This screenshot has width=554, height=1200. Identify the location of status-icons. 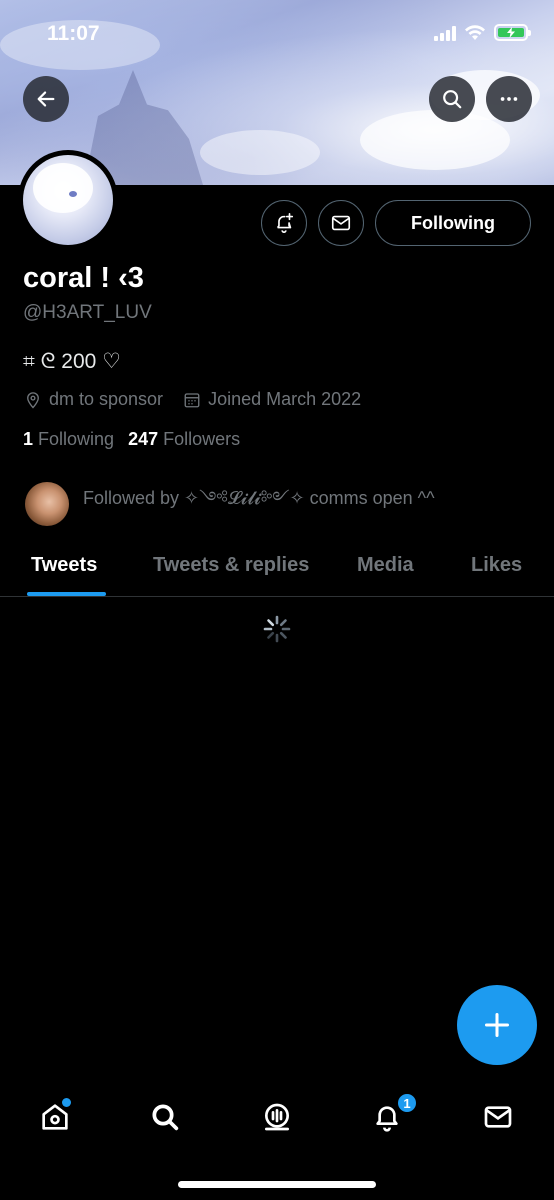
(482, 32).